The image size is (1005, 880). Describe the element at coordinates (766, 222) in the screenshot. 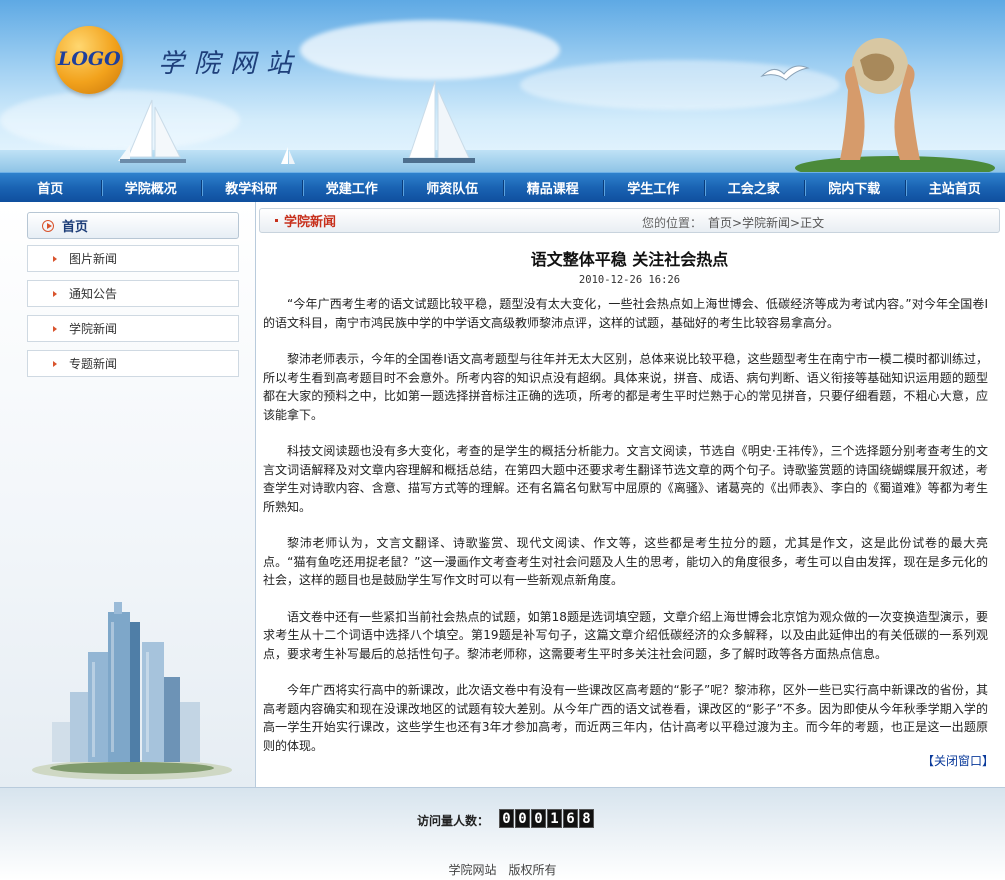

I see `breadcrumb: 首页>学院新闻>正文` at that location.